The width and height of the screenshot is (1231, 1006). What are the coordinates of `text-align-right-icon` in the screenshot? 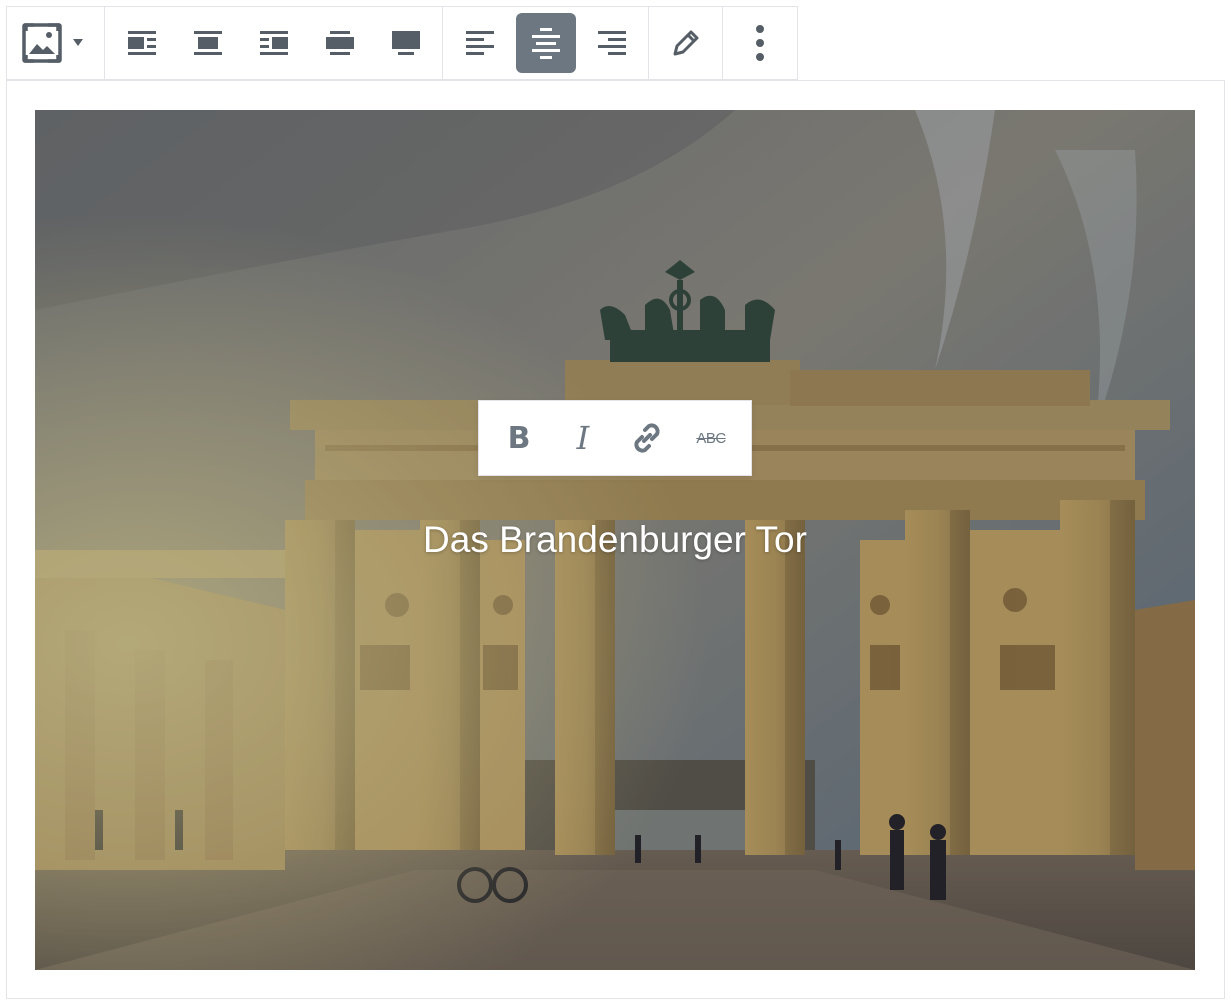 It's located at (611, 43).